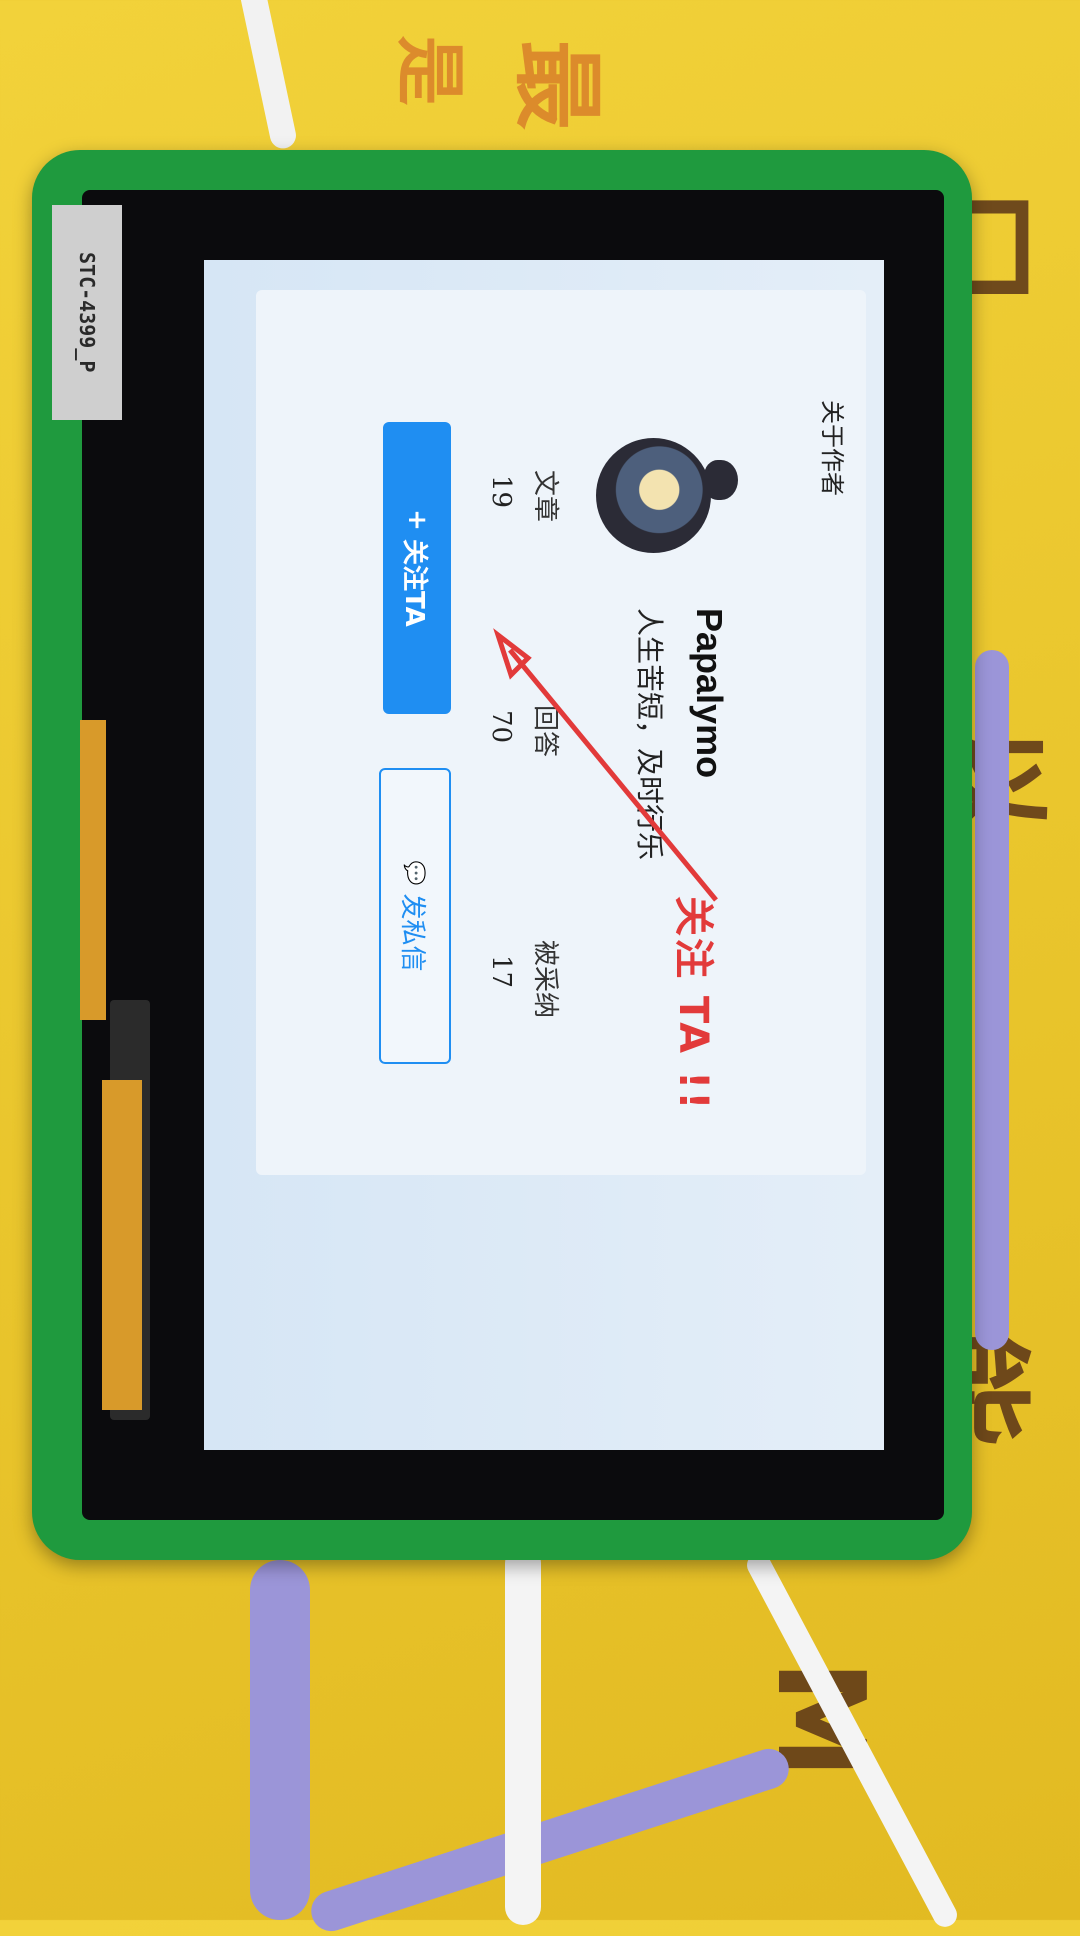  What do you see at coordinates (550, 1839) in the screenshot?
I see `purple-cable-bottom-run` at bounding box center [550, 1839].